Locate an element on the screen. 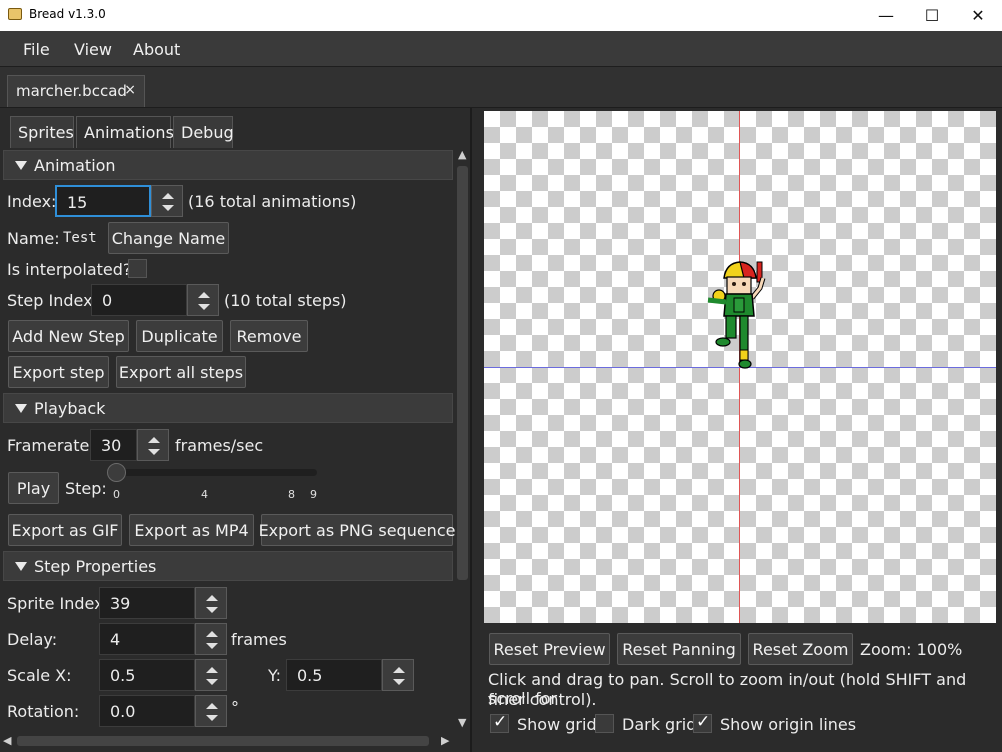 The image size is (1002, 752). close-tab-icon: × is located at coordinates (130, 90).